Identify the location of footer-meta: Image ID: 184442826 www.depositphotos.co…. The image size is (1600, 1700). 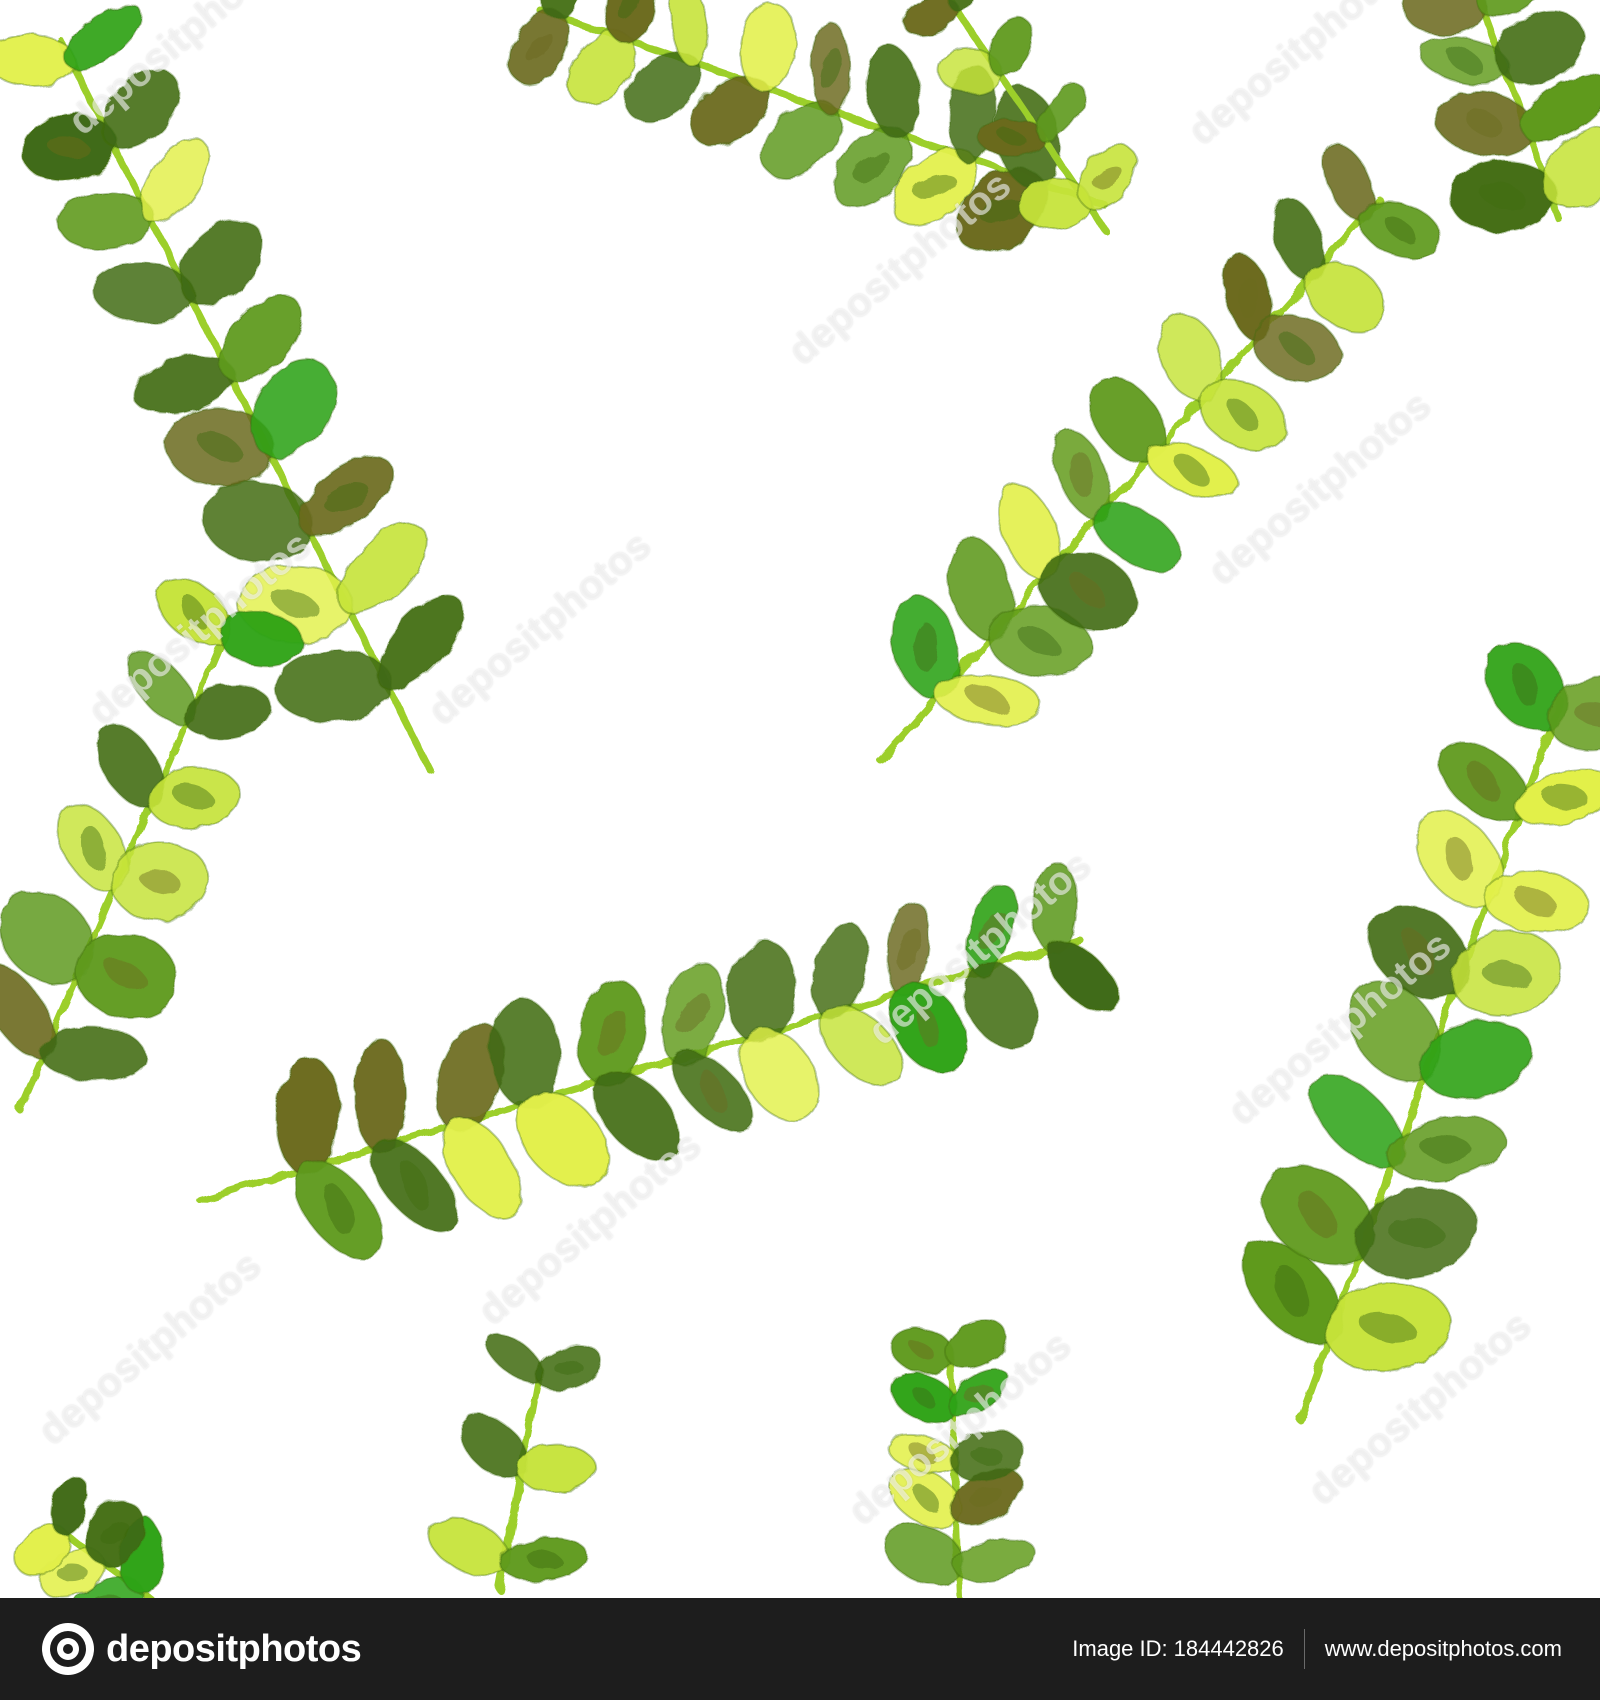
(1317, 1649).